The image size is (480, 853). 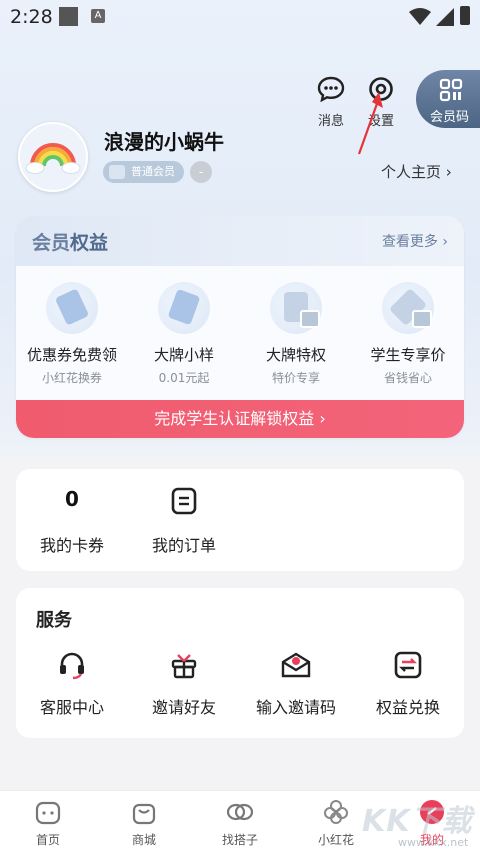 What do you see at coordinates (184, 521) in the screenshot?
I see `my-orders-button: 我的订单` at bounding box center [184, 521].